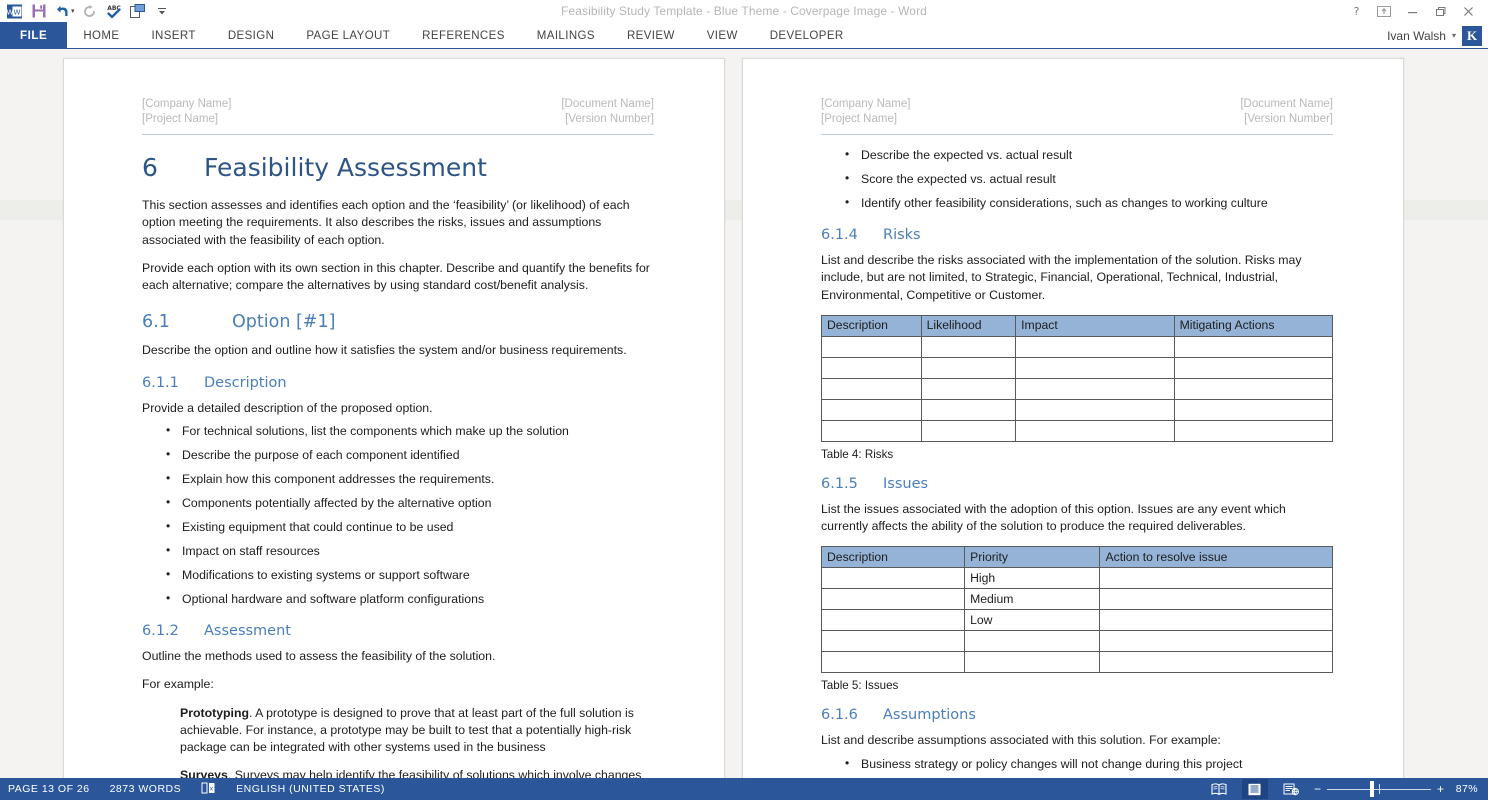  Describe the element at coordinates (651, 35) in the screenshot. I see `tab-review: REVIEW` at that location.